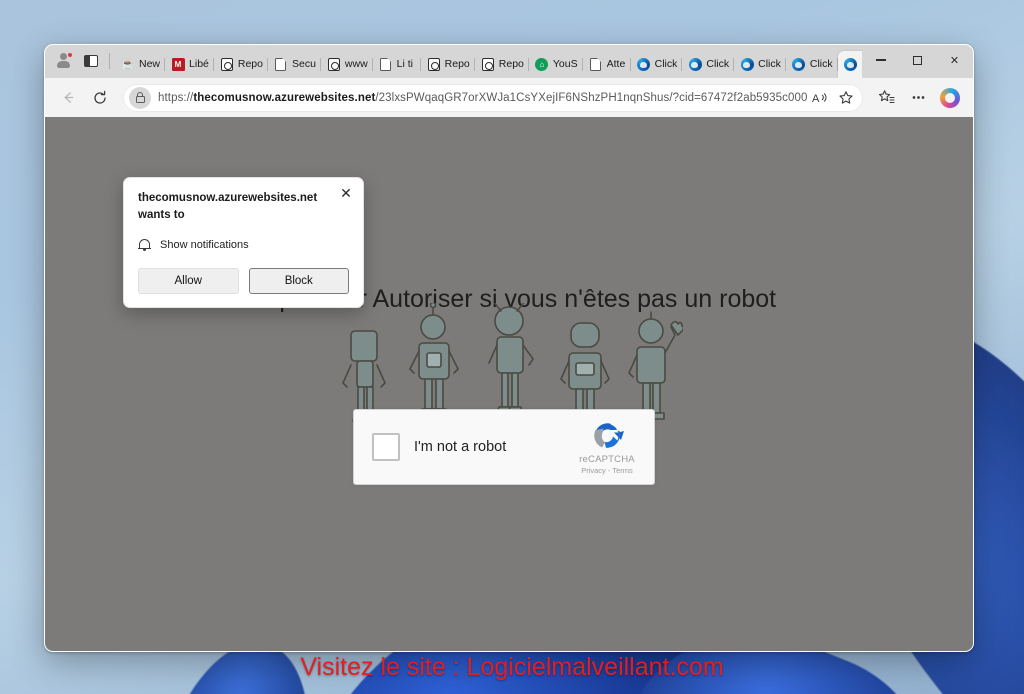  What do you see at coordinates (607, 459) in the screenshot?
I see `recaptcha-brand-name: reCAPTCHA` at bounding box center [607, 459].